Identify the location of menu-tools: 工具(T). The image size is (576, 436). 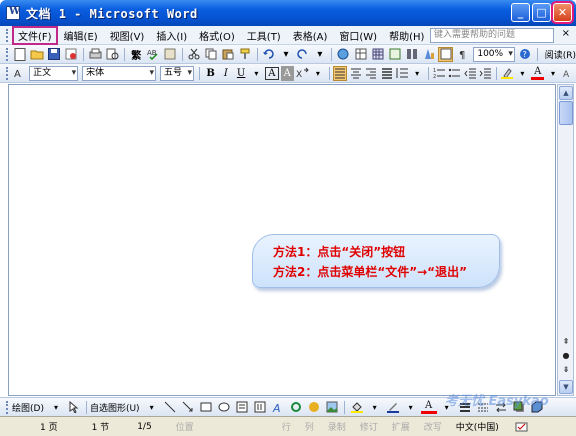
(264, 35).